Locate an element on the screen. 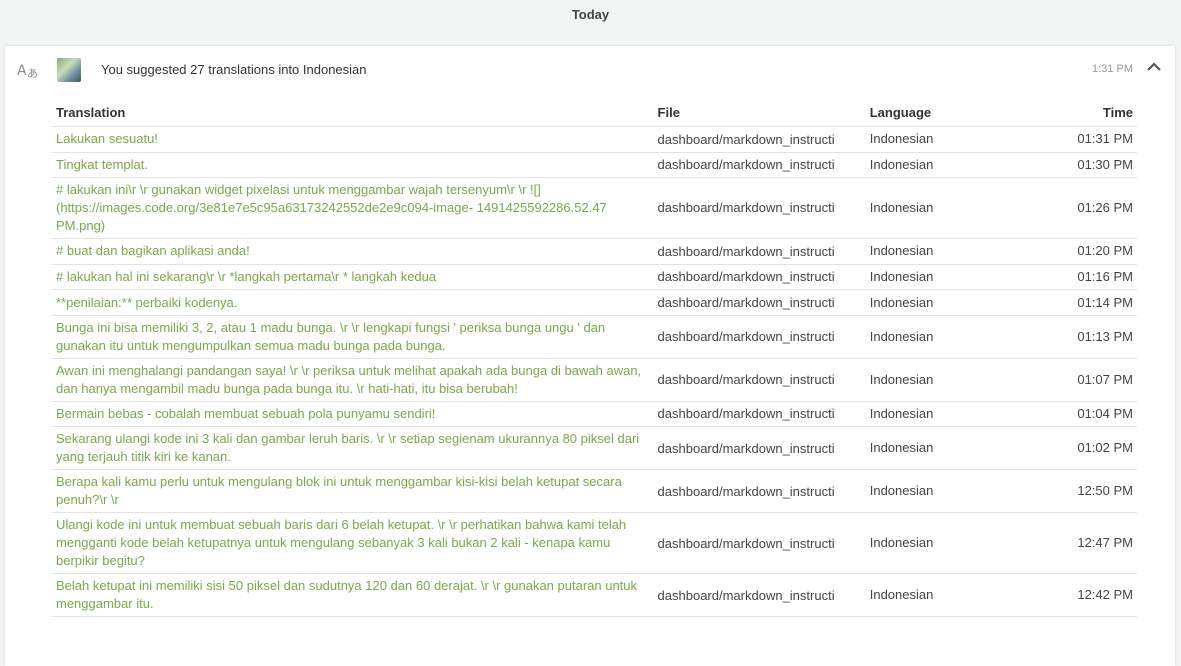 The image size is (1181, 666). column-header-language: Language is located at coordinates (946, 112).